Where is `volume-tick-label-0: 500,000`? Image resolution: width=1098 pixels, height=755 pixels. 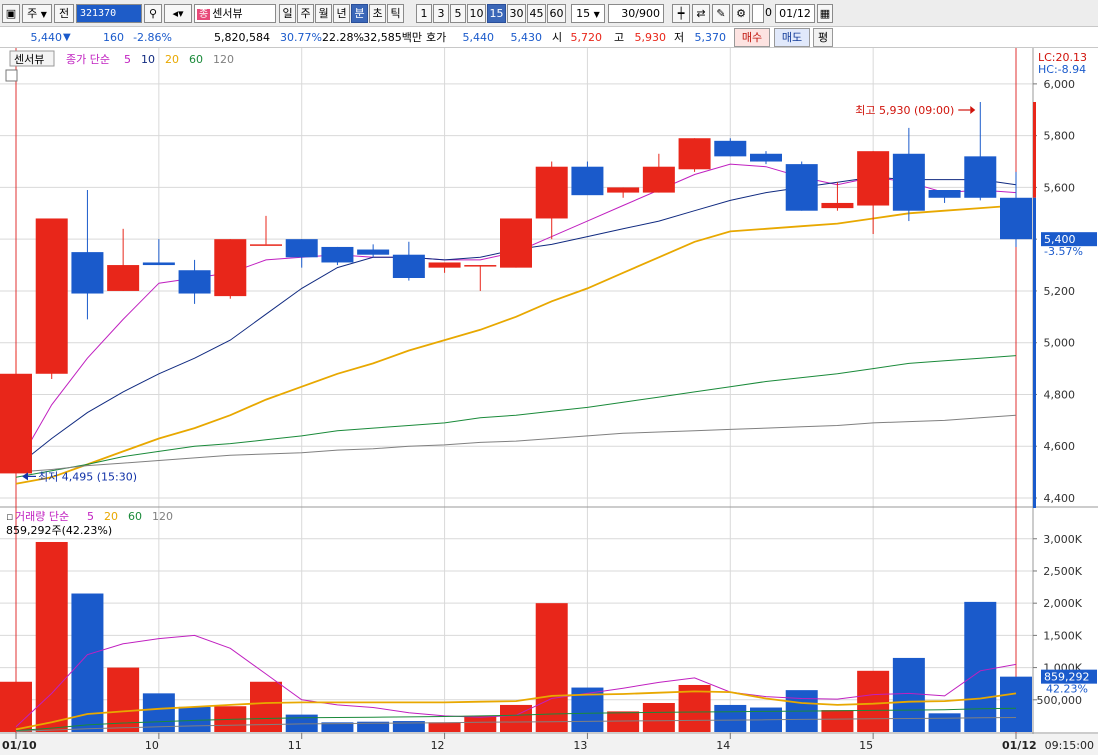 volume-tick-label-0: 500,000 is located at coordinates (1060, 700).